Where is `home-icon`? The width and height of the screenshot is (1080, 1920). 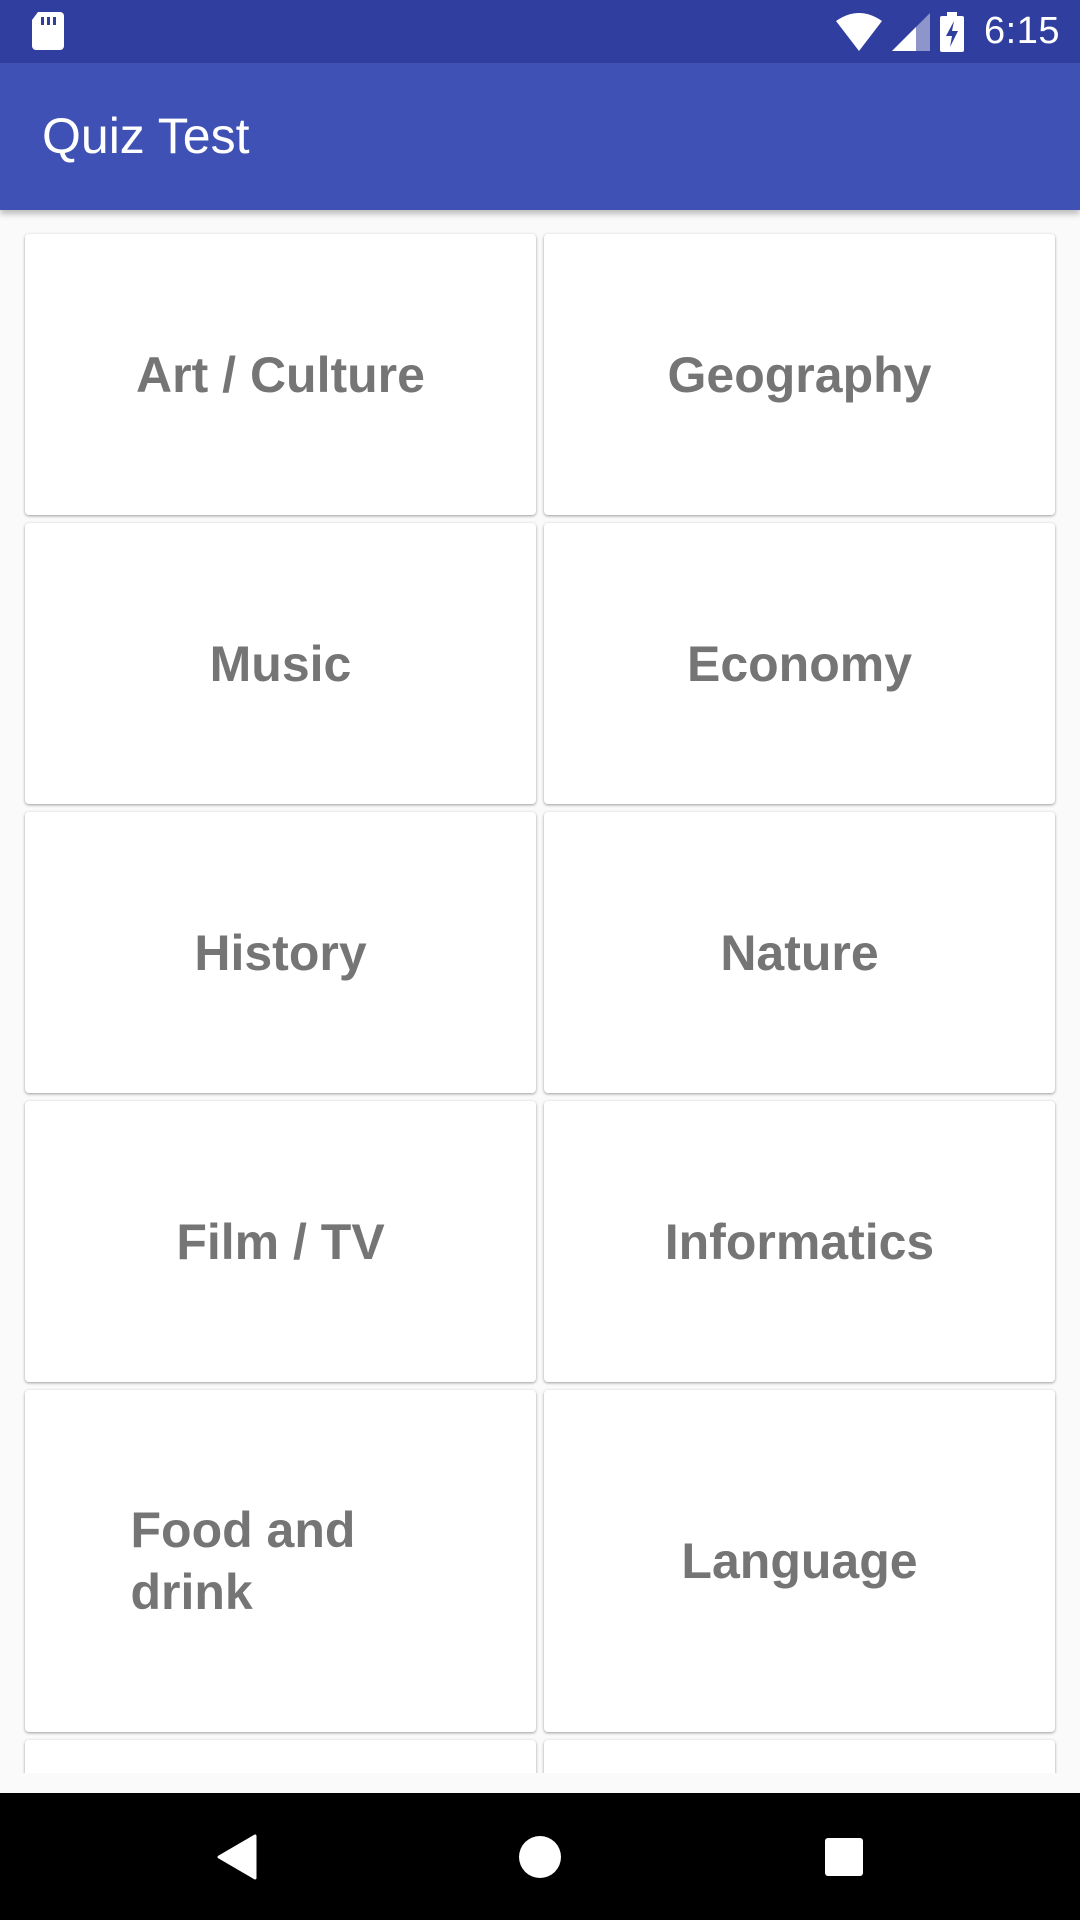 home-icon is located at coordinates (540, 1856).